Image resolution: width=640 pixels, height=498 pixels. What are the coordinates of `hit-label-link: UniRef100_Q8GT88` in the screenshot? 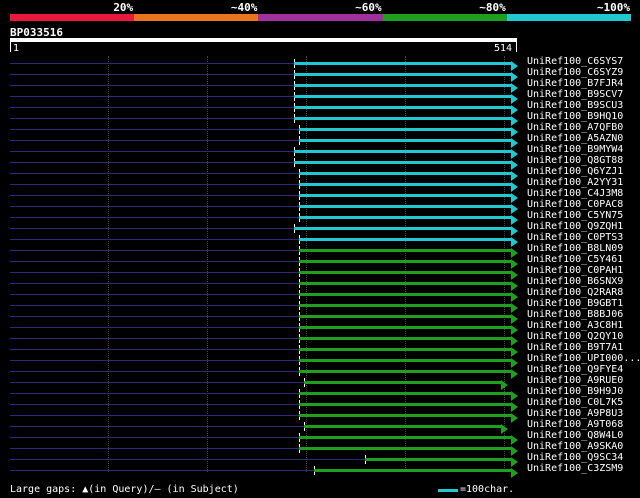 It's located at (575, 160).